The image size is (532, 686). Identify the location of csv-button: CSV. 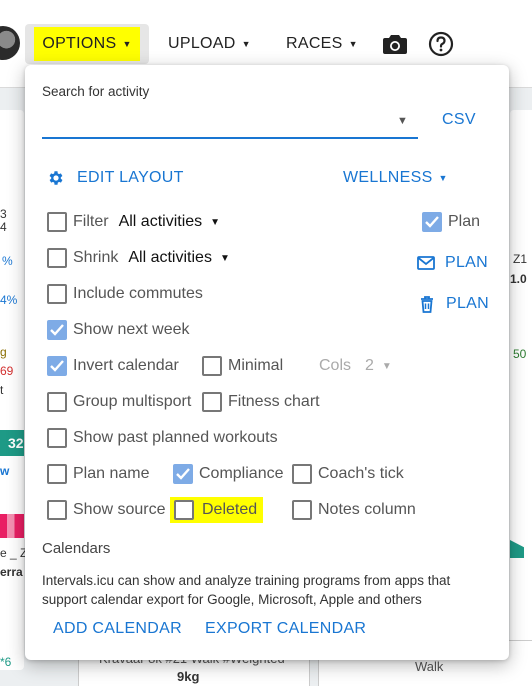
(459, 120).